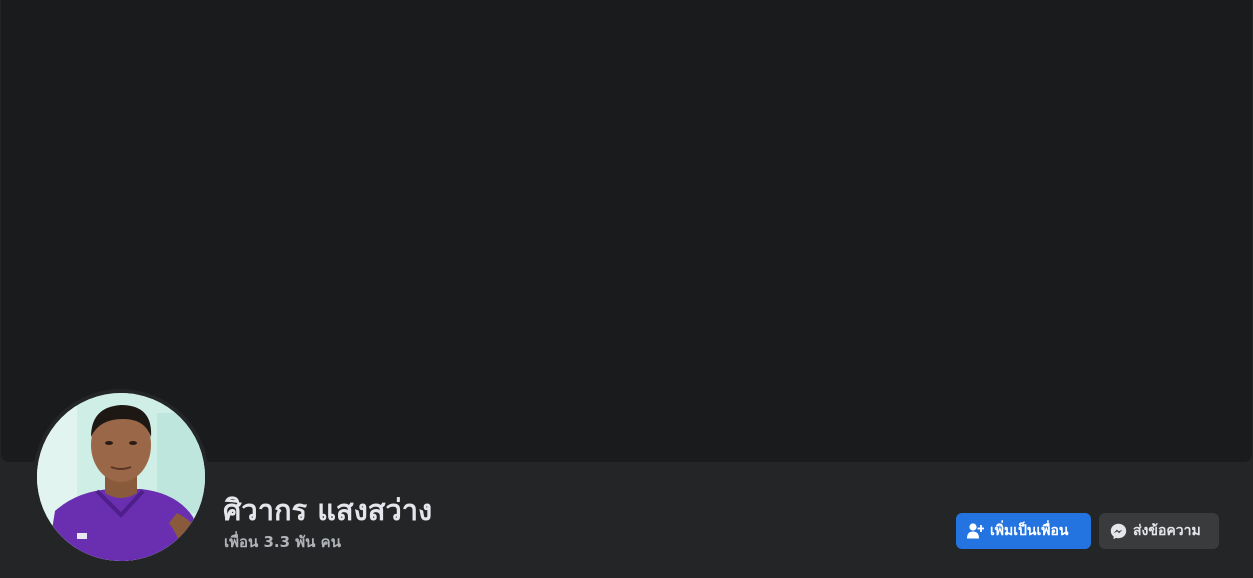 Image resolution: width=1253 pixels, height=578 pixels. I want to click on avatar-photo, so click(121, 477).